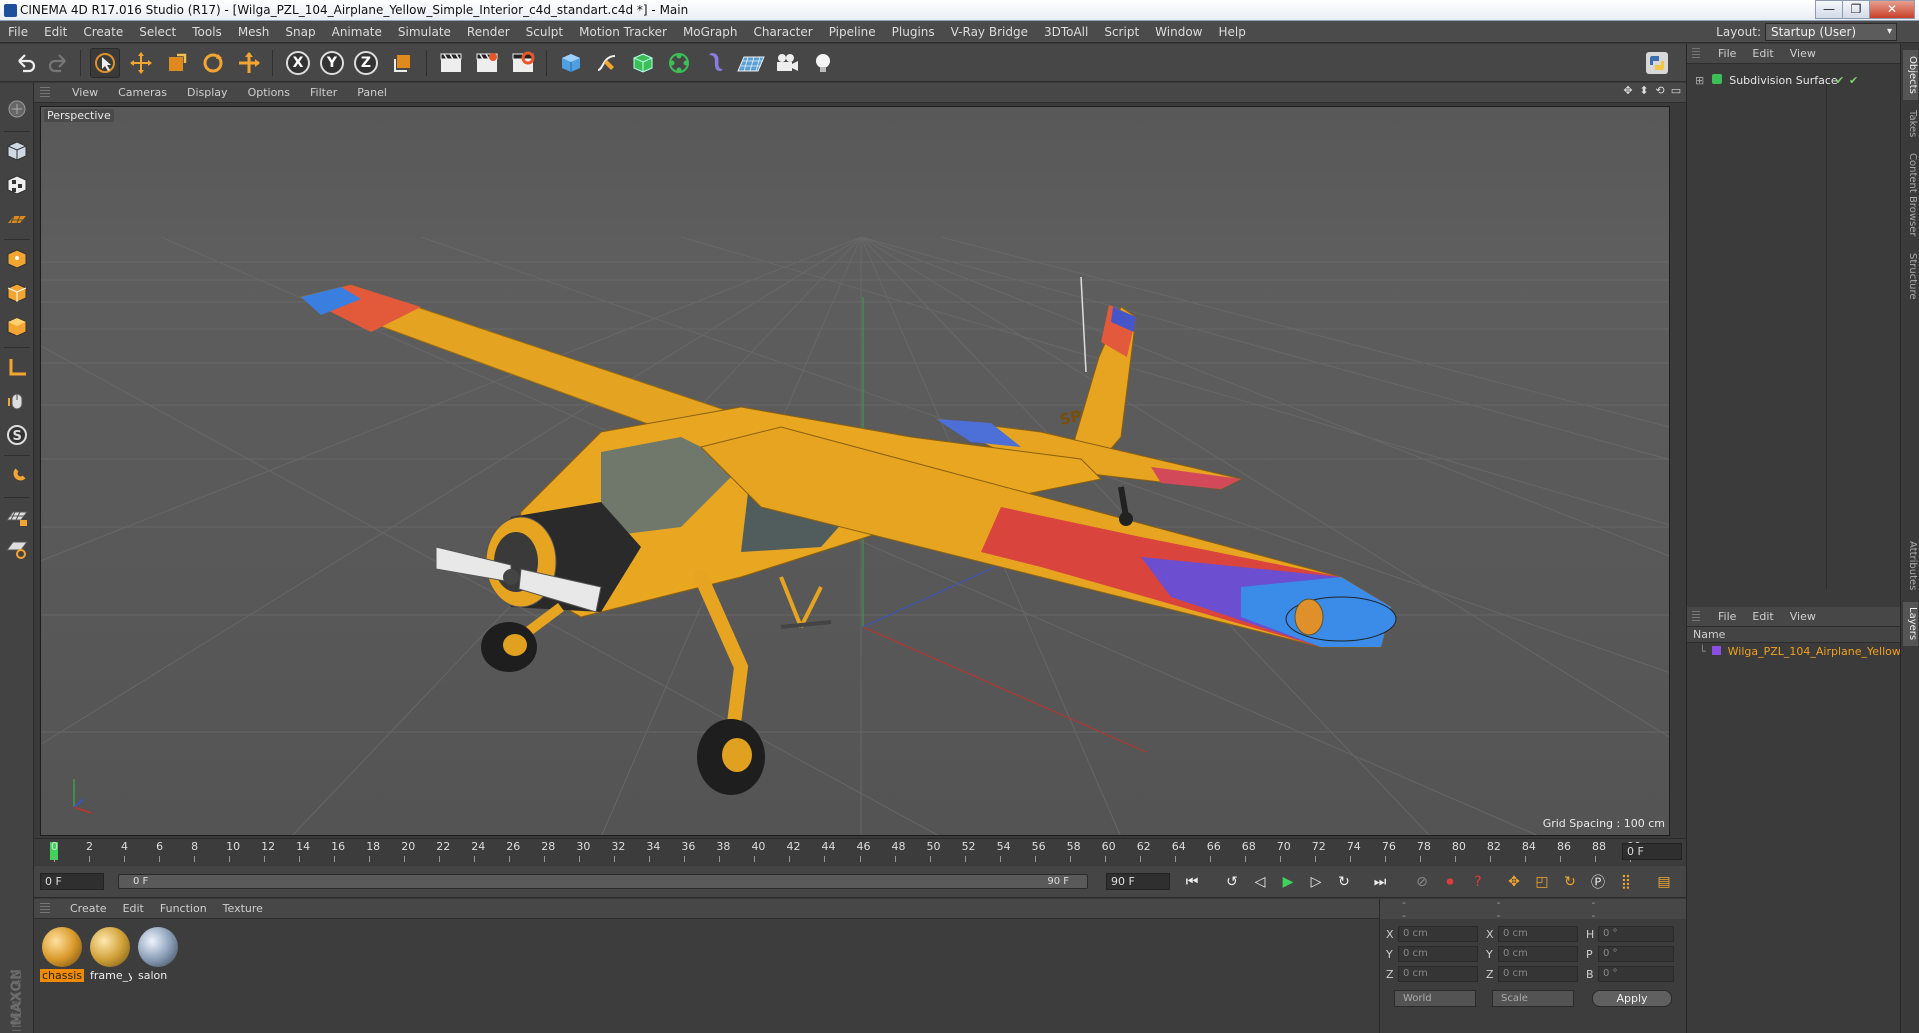  I want to click on menu-mesh: Mesh, so click(254, 32).